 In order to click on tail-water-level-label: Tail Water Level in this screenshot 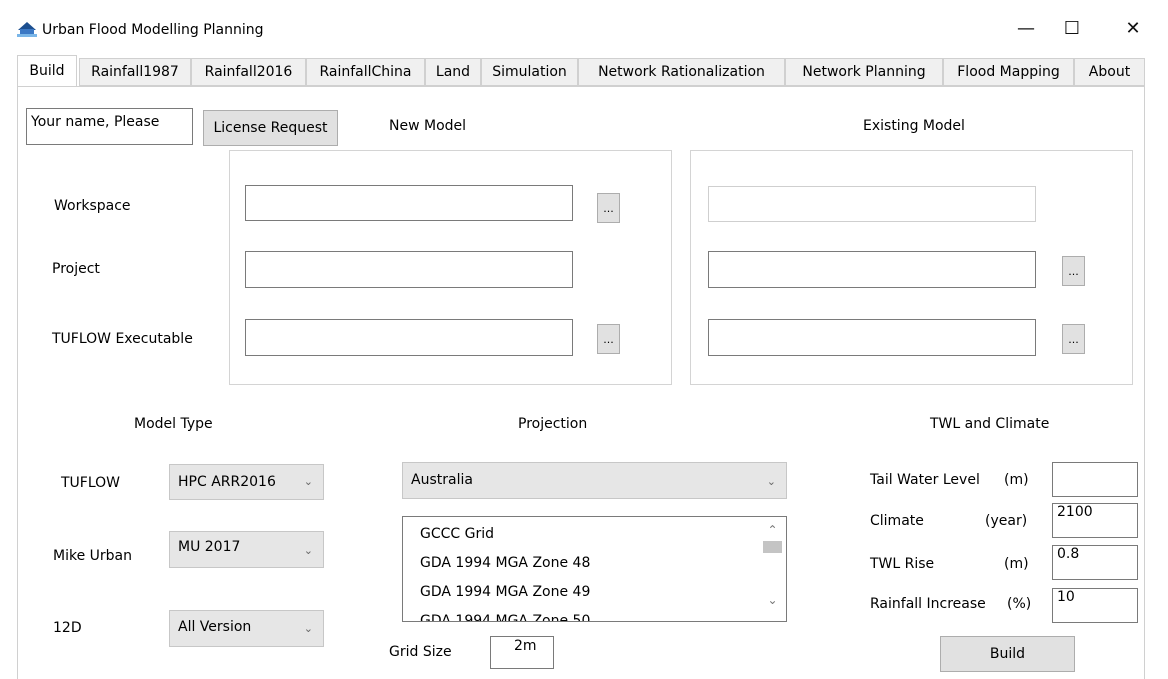, I will do `click(925, 480)`.